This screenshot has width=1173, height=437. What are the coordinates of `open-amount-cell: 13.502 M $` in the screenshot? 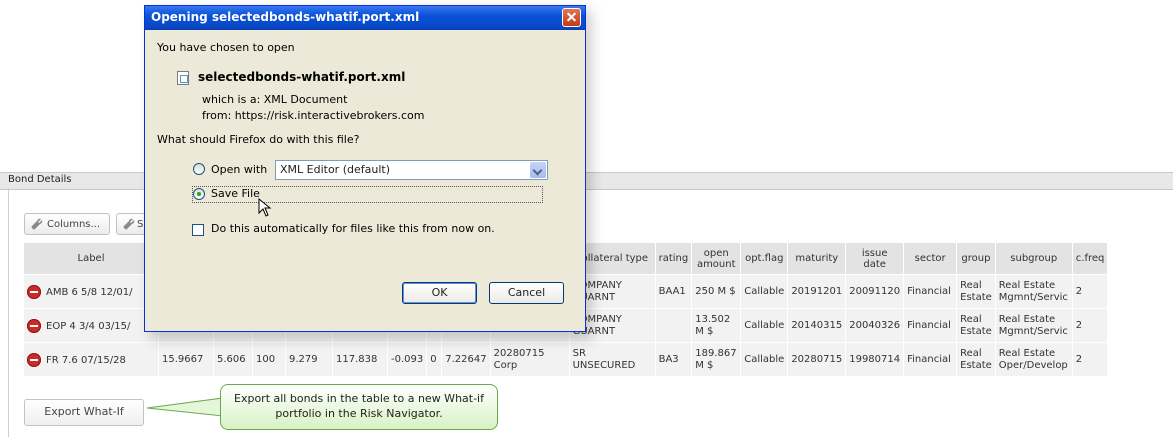 It's located at (716, 325).